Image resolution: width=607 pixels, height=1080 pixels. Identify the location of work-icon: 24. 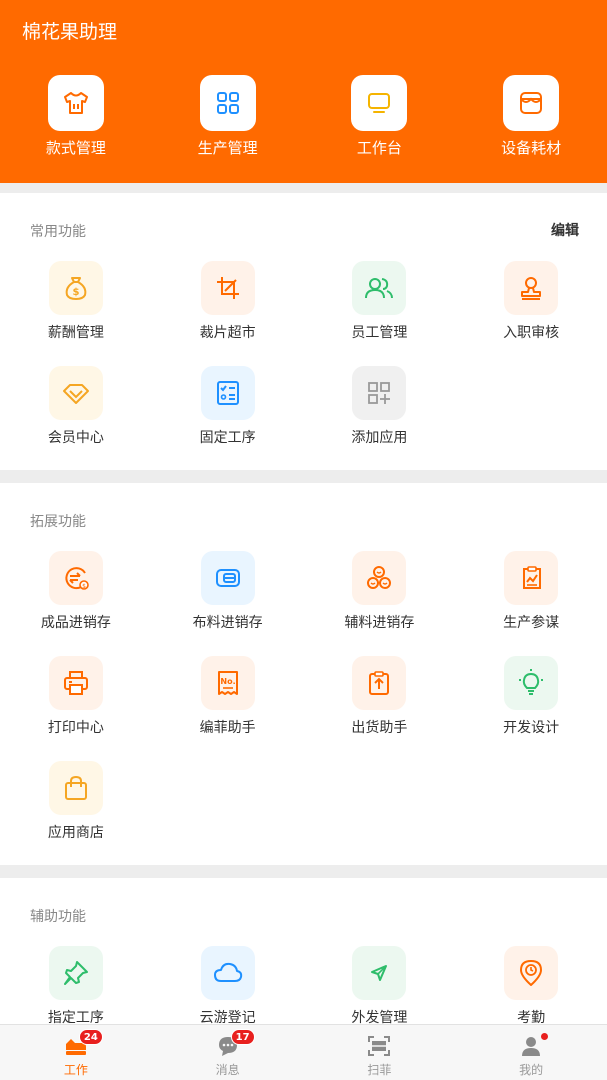
(83, 1043).